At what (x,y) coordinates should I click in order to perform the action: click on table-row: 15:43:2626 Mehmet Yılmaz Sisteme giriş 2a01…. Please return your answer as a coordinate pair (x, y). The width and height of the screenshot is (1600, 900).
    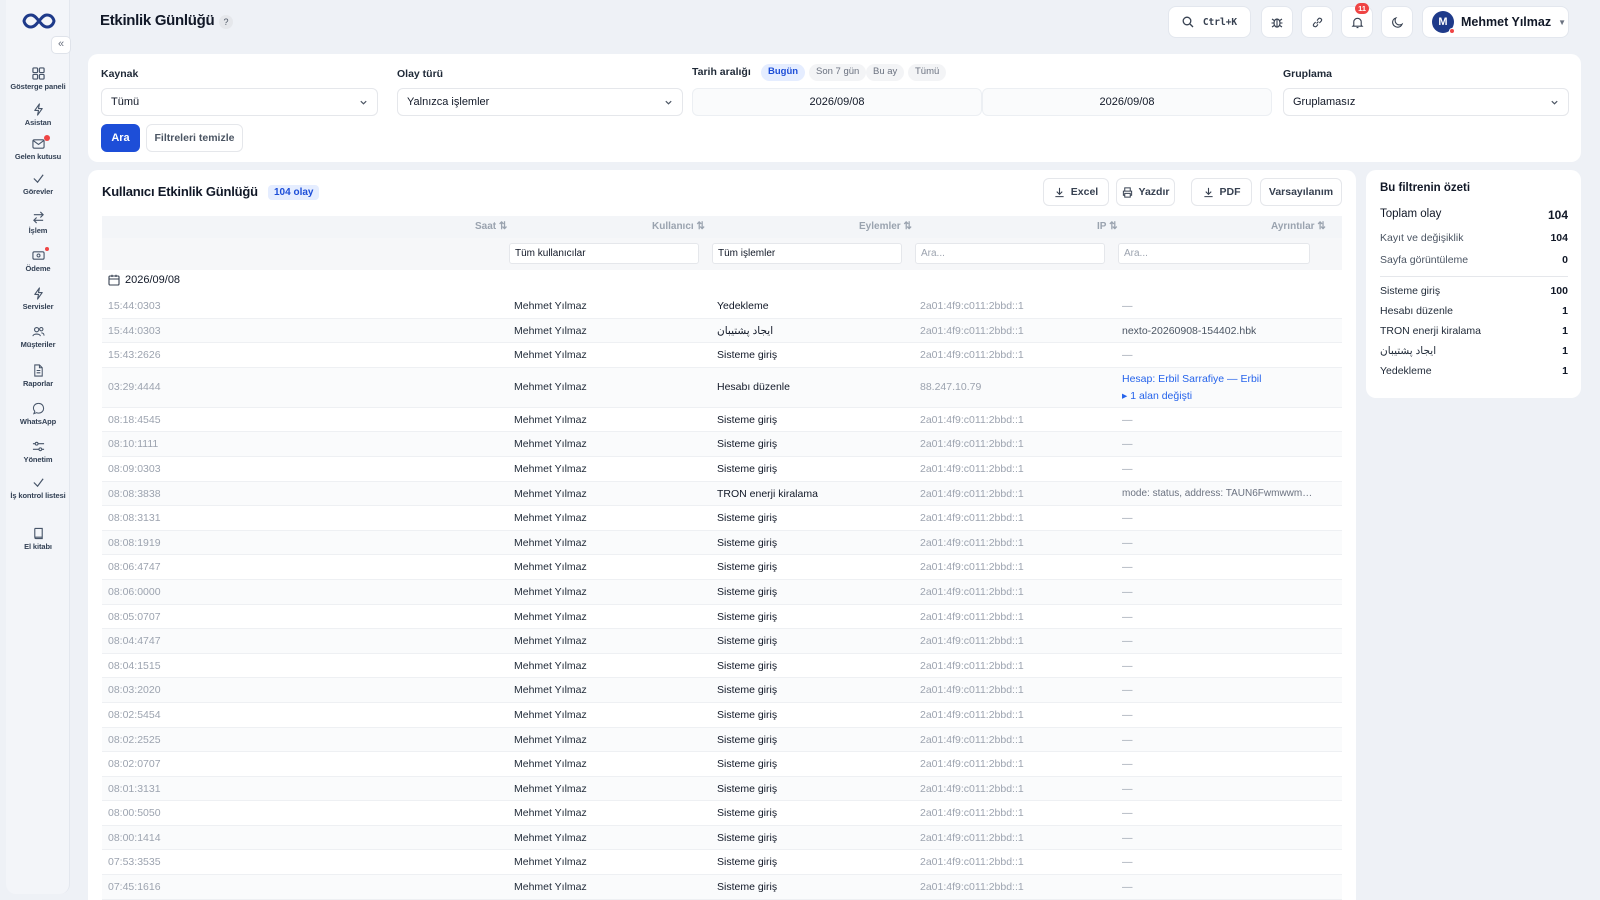
    Looking at the image, I should click on (722, 355).